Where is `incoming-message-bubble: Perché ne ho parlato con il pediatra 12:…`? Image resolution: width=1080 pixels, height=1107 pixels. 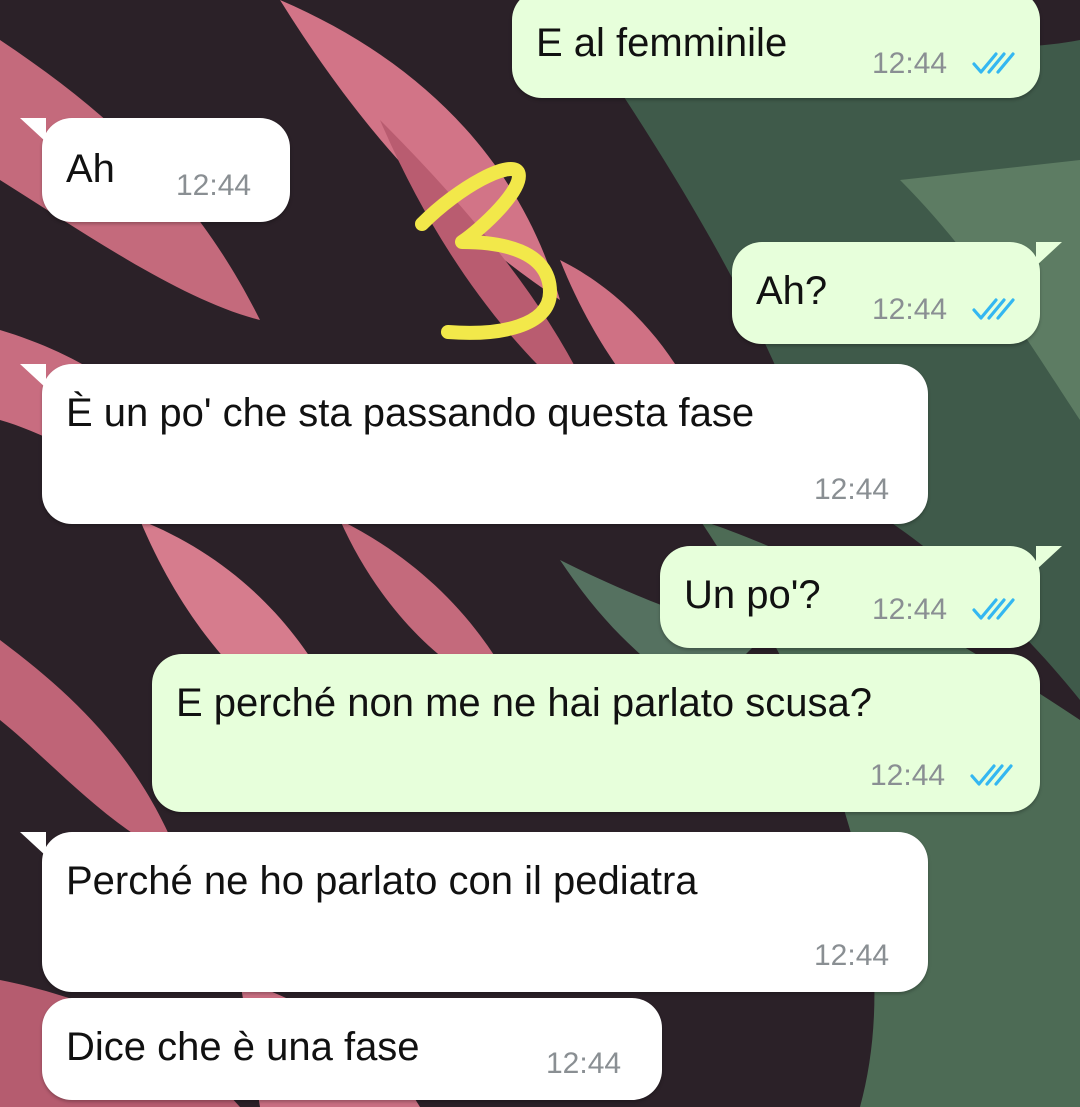 incoming-message-bubble: Perché ne ho parlato con il pediatra 12:… is located at coordinates (474, 912).